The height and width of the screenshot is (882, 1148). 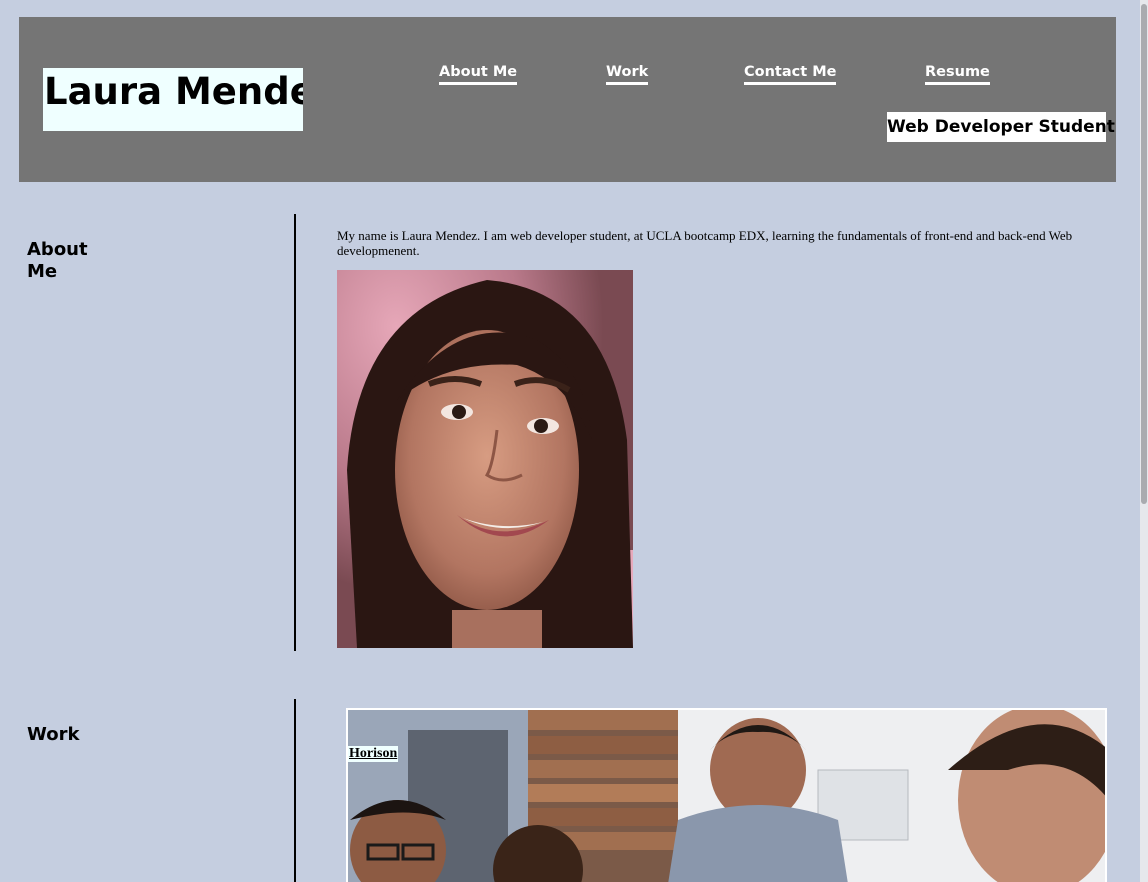 What do you see at coordinates (957, 74) in the screenshot?
I see `nav-link-resume: Resume` at bounding box center [957, 74].